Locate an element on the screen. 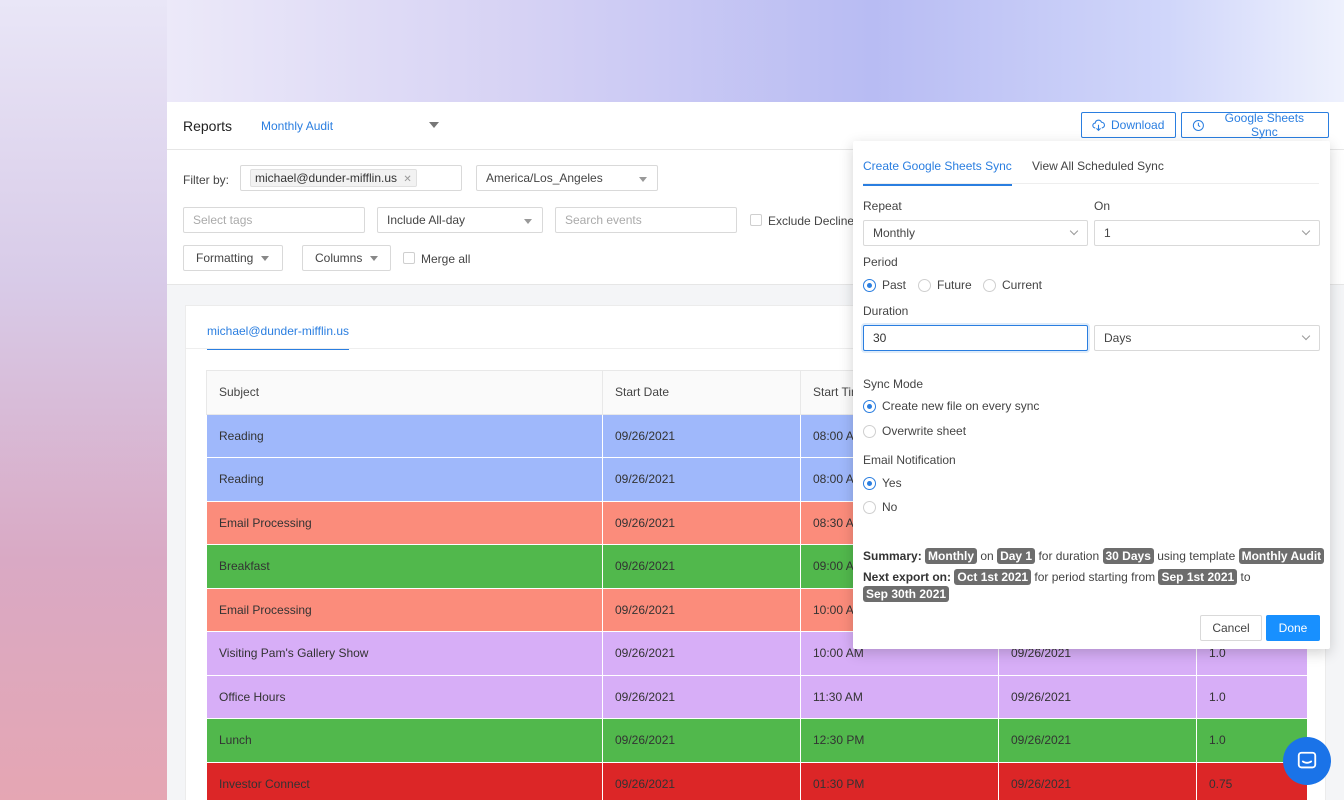 This screenshot has width=1344, height=800. cloud-download-icon is located at coordinates (1098, 125).